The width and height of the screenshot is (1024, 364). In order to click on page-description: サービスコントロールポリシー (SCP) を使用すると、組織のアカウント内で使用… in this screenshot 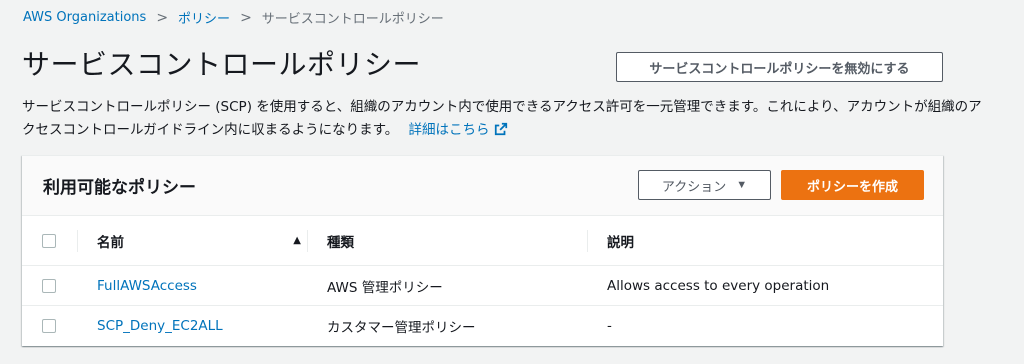, I will do `click(502, 119)`.